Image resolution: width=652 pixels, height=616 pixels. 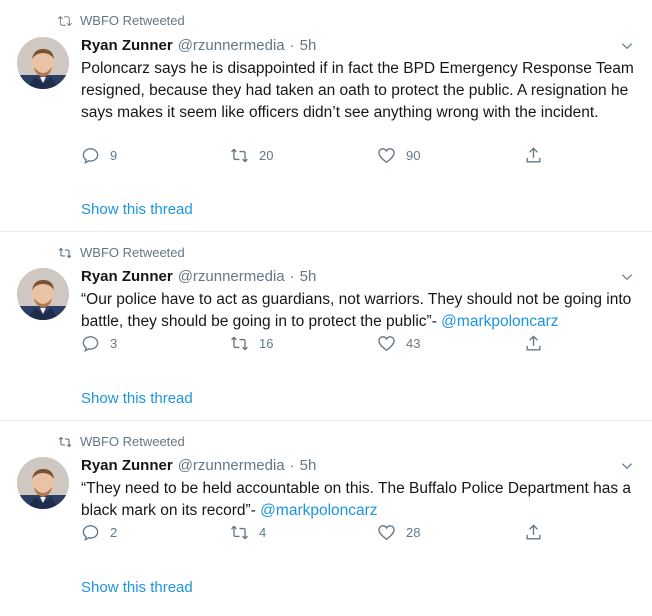 What do you see at coordinates (398, 155) in the screenshot?
I see `like-button: 90` at bounding box center [398, 155].